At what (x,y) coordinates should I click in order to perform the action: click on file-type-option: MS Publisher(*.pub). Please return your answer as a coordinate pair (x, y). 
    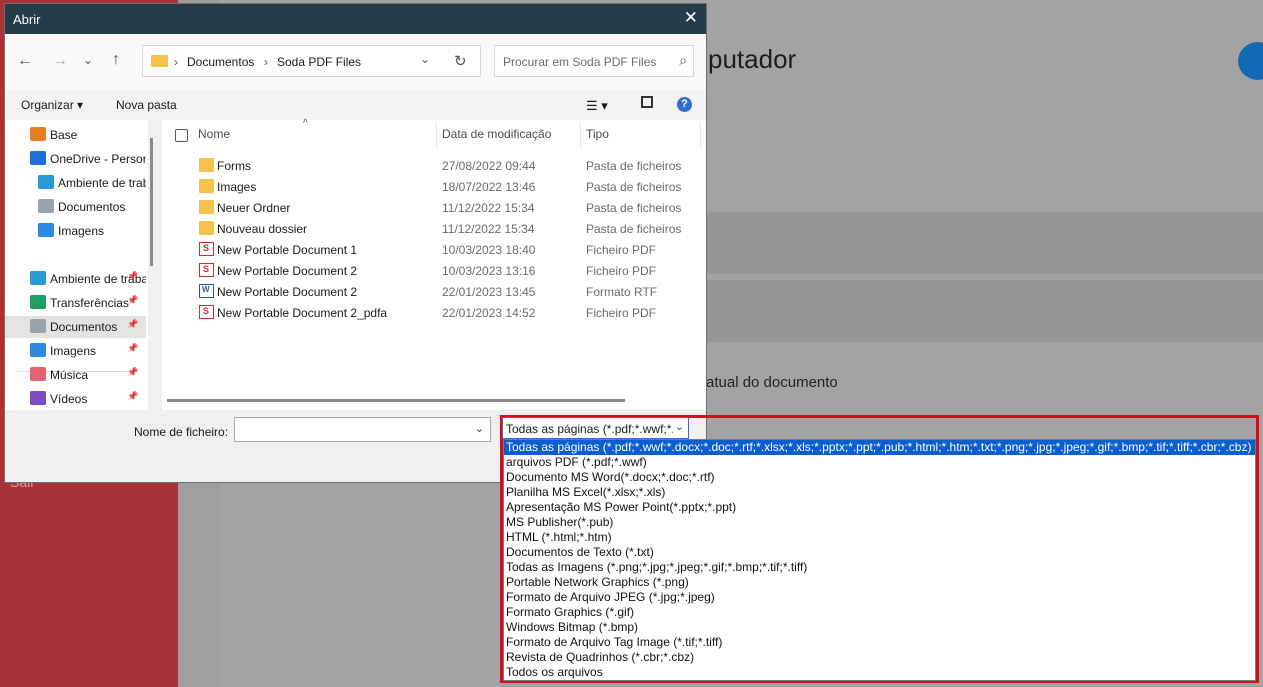
    Looking at the image, I should click on (879, 522).